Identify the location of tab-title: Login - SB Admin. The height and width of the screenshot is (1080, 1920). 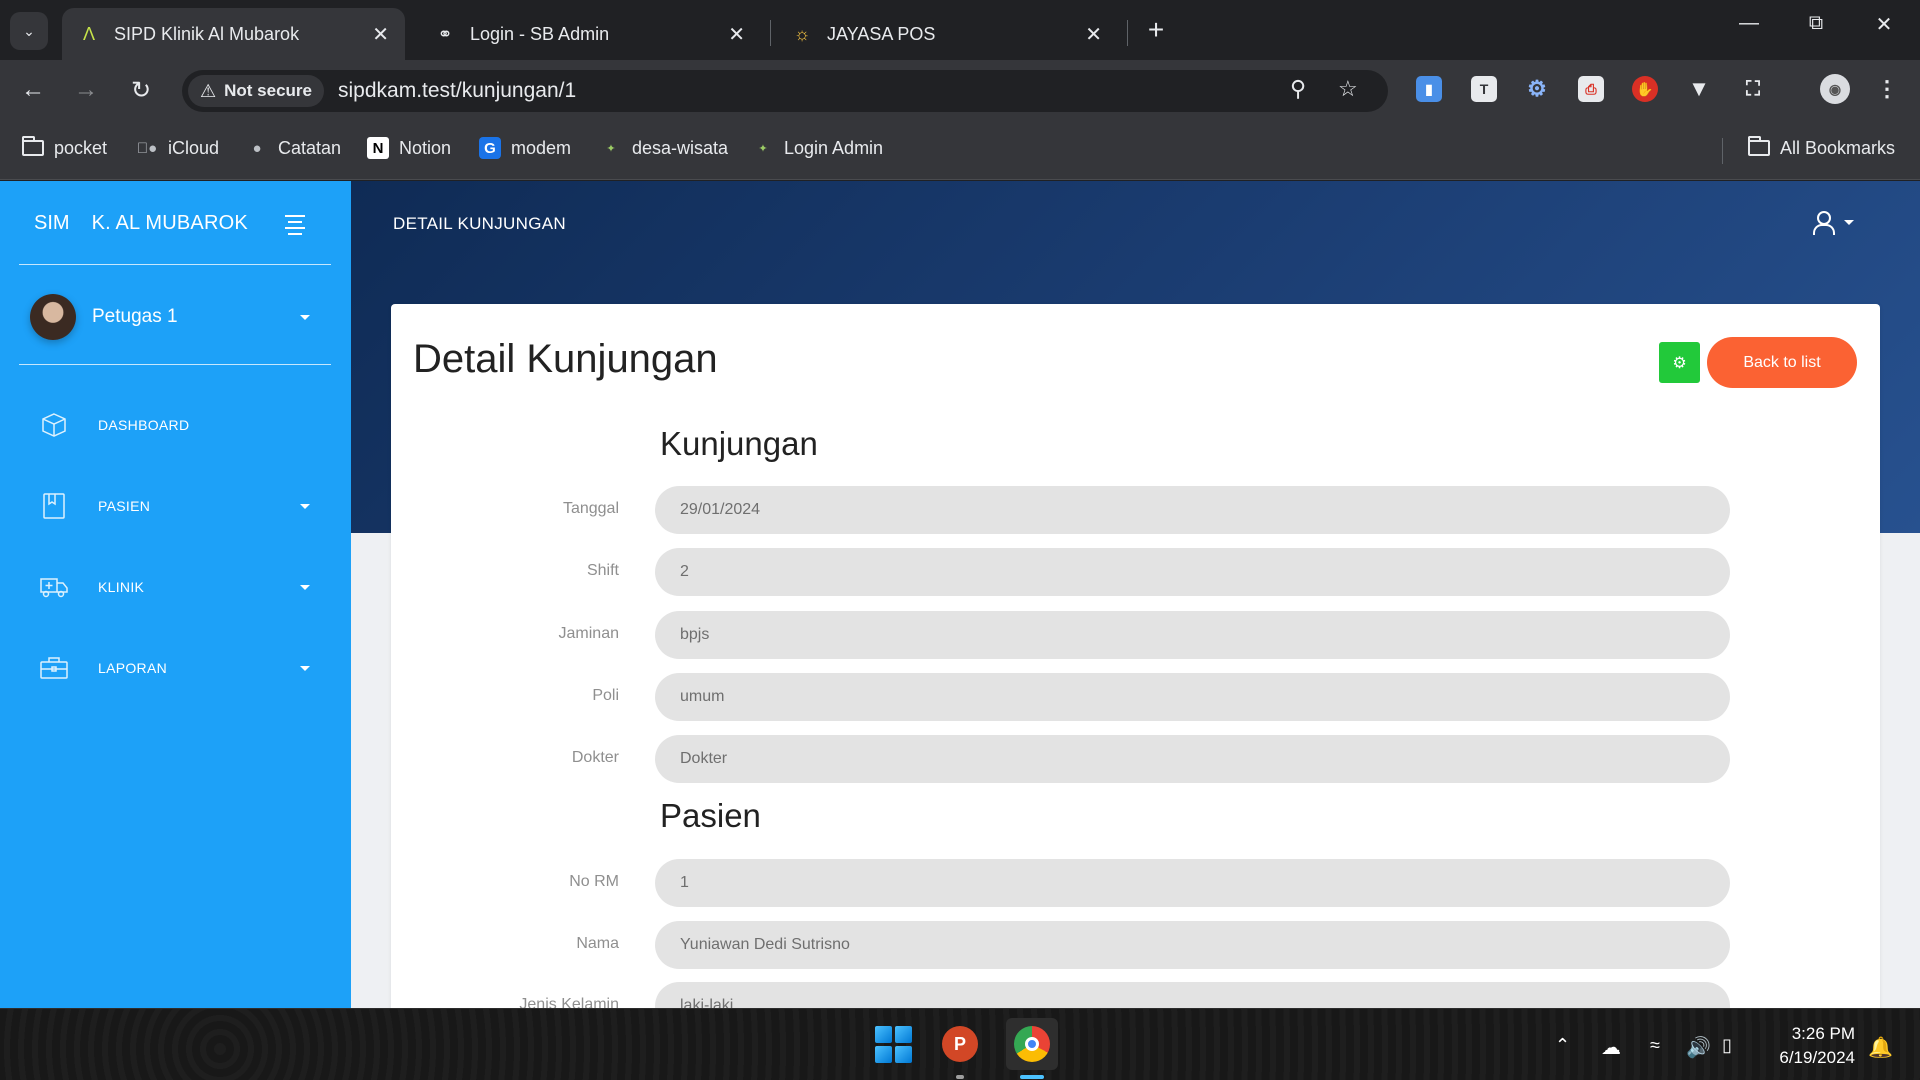
(540, 33).